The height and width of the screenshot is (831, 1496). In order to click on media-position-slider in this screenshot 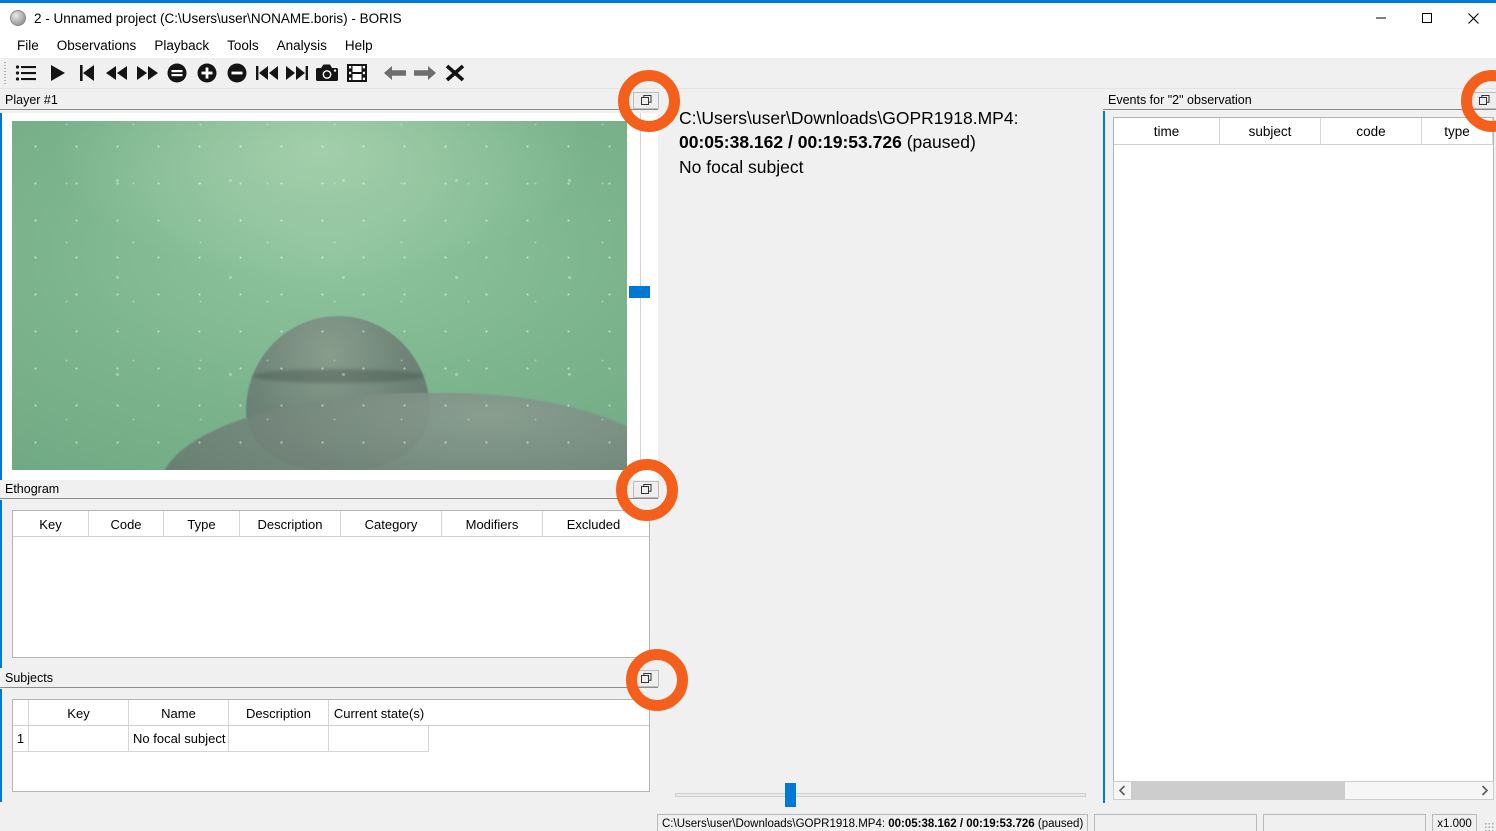, I will do `click(880, 795)`.